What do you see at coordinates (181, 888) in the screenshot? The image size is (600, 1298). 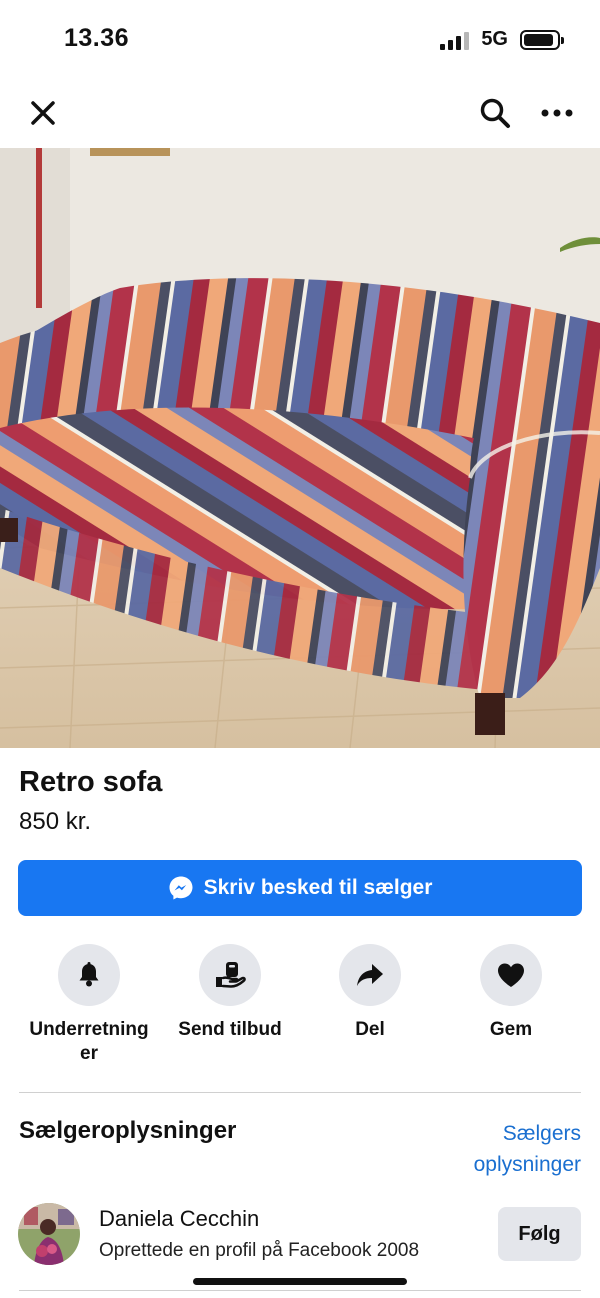 I see `messenger-icon` at bounding box center [181, 888].